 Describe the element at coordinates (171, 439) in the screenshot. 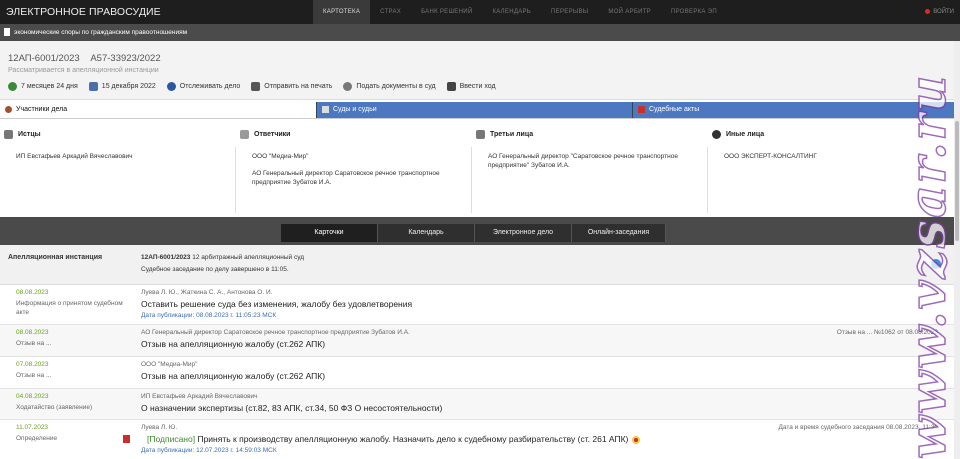

I see `signed-label: [Подписано]` at that location.